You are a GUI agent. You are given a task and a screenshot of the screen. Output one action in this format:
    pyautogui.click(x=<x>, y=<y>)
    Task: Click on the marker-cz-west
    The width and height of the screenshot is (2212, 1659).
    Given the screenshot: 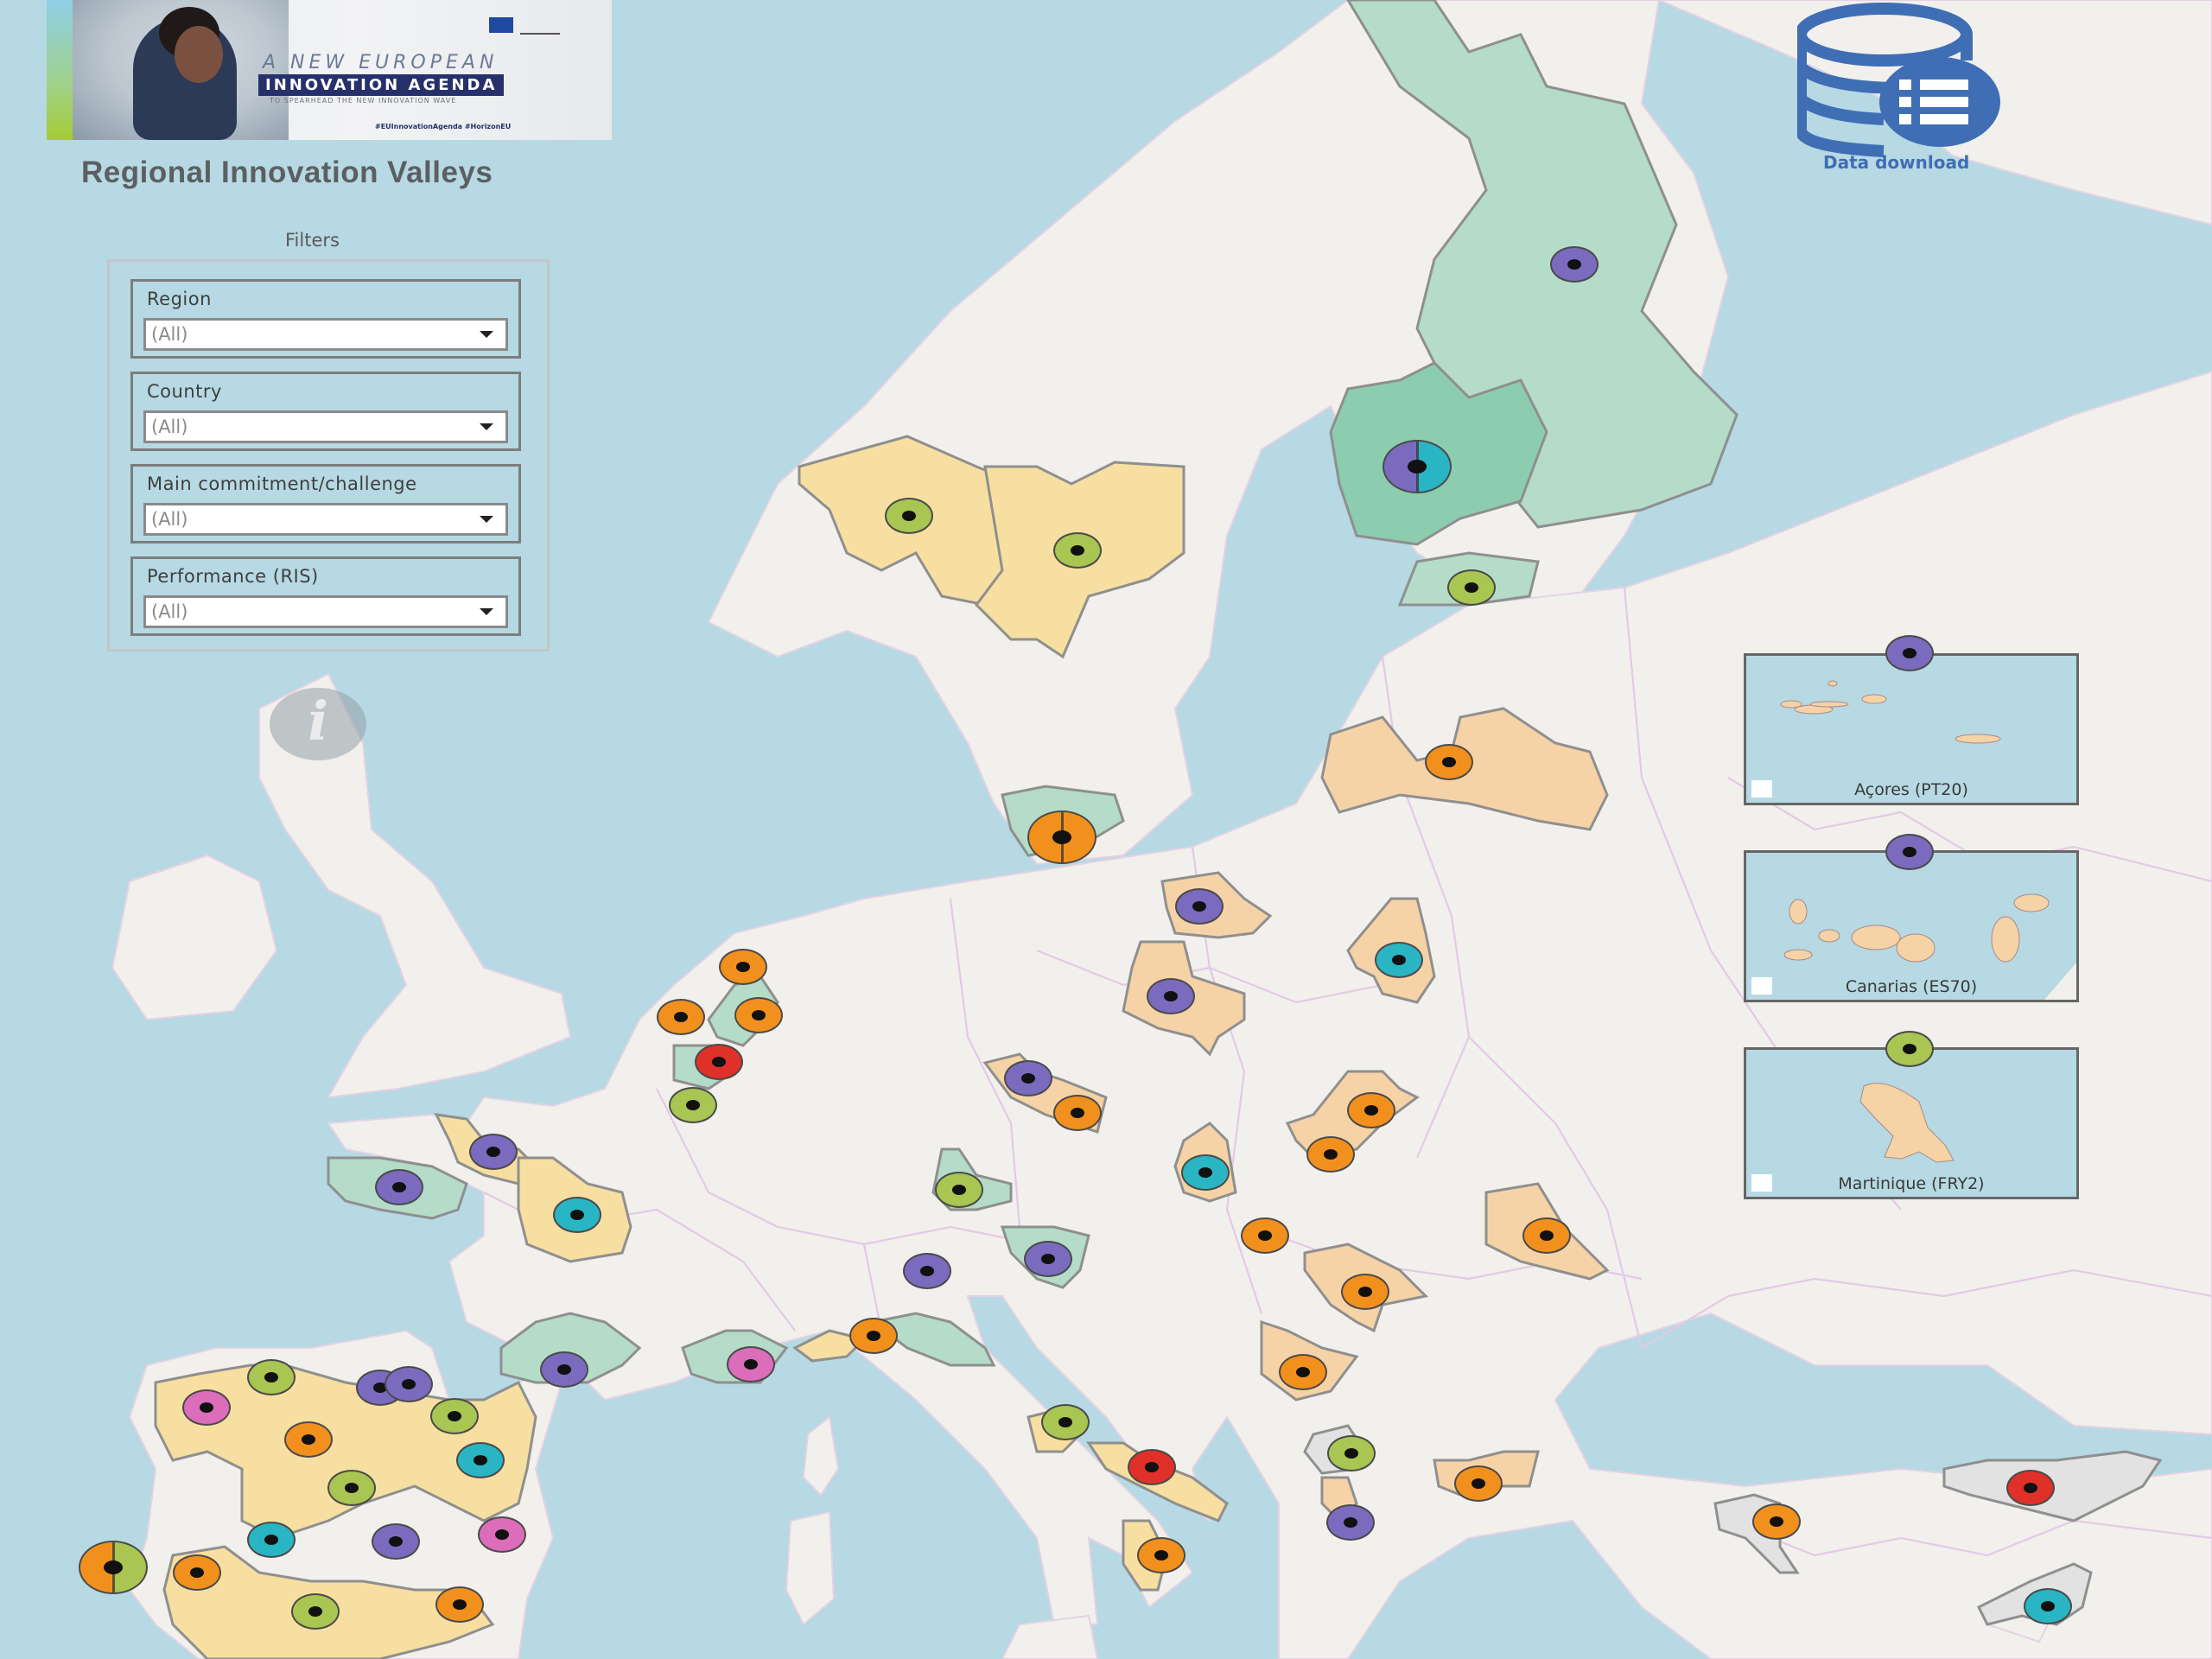 What is the action you would take?
    pyautogui.click(x=1028, y=1078)
    